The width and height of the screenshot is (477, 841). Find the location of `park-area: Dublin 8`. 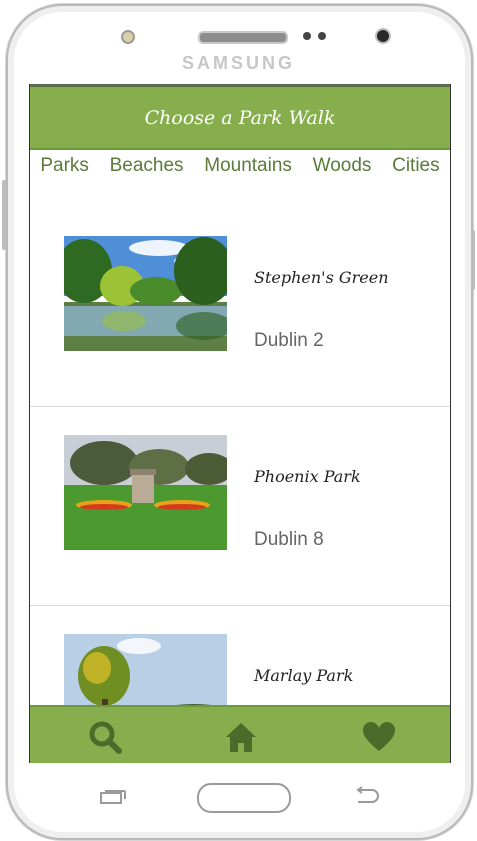

park-area: Dublin 8 is located at coordinates (289, 539).